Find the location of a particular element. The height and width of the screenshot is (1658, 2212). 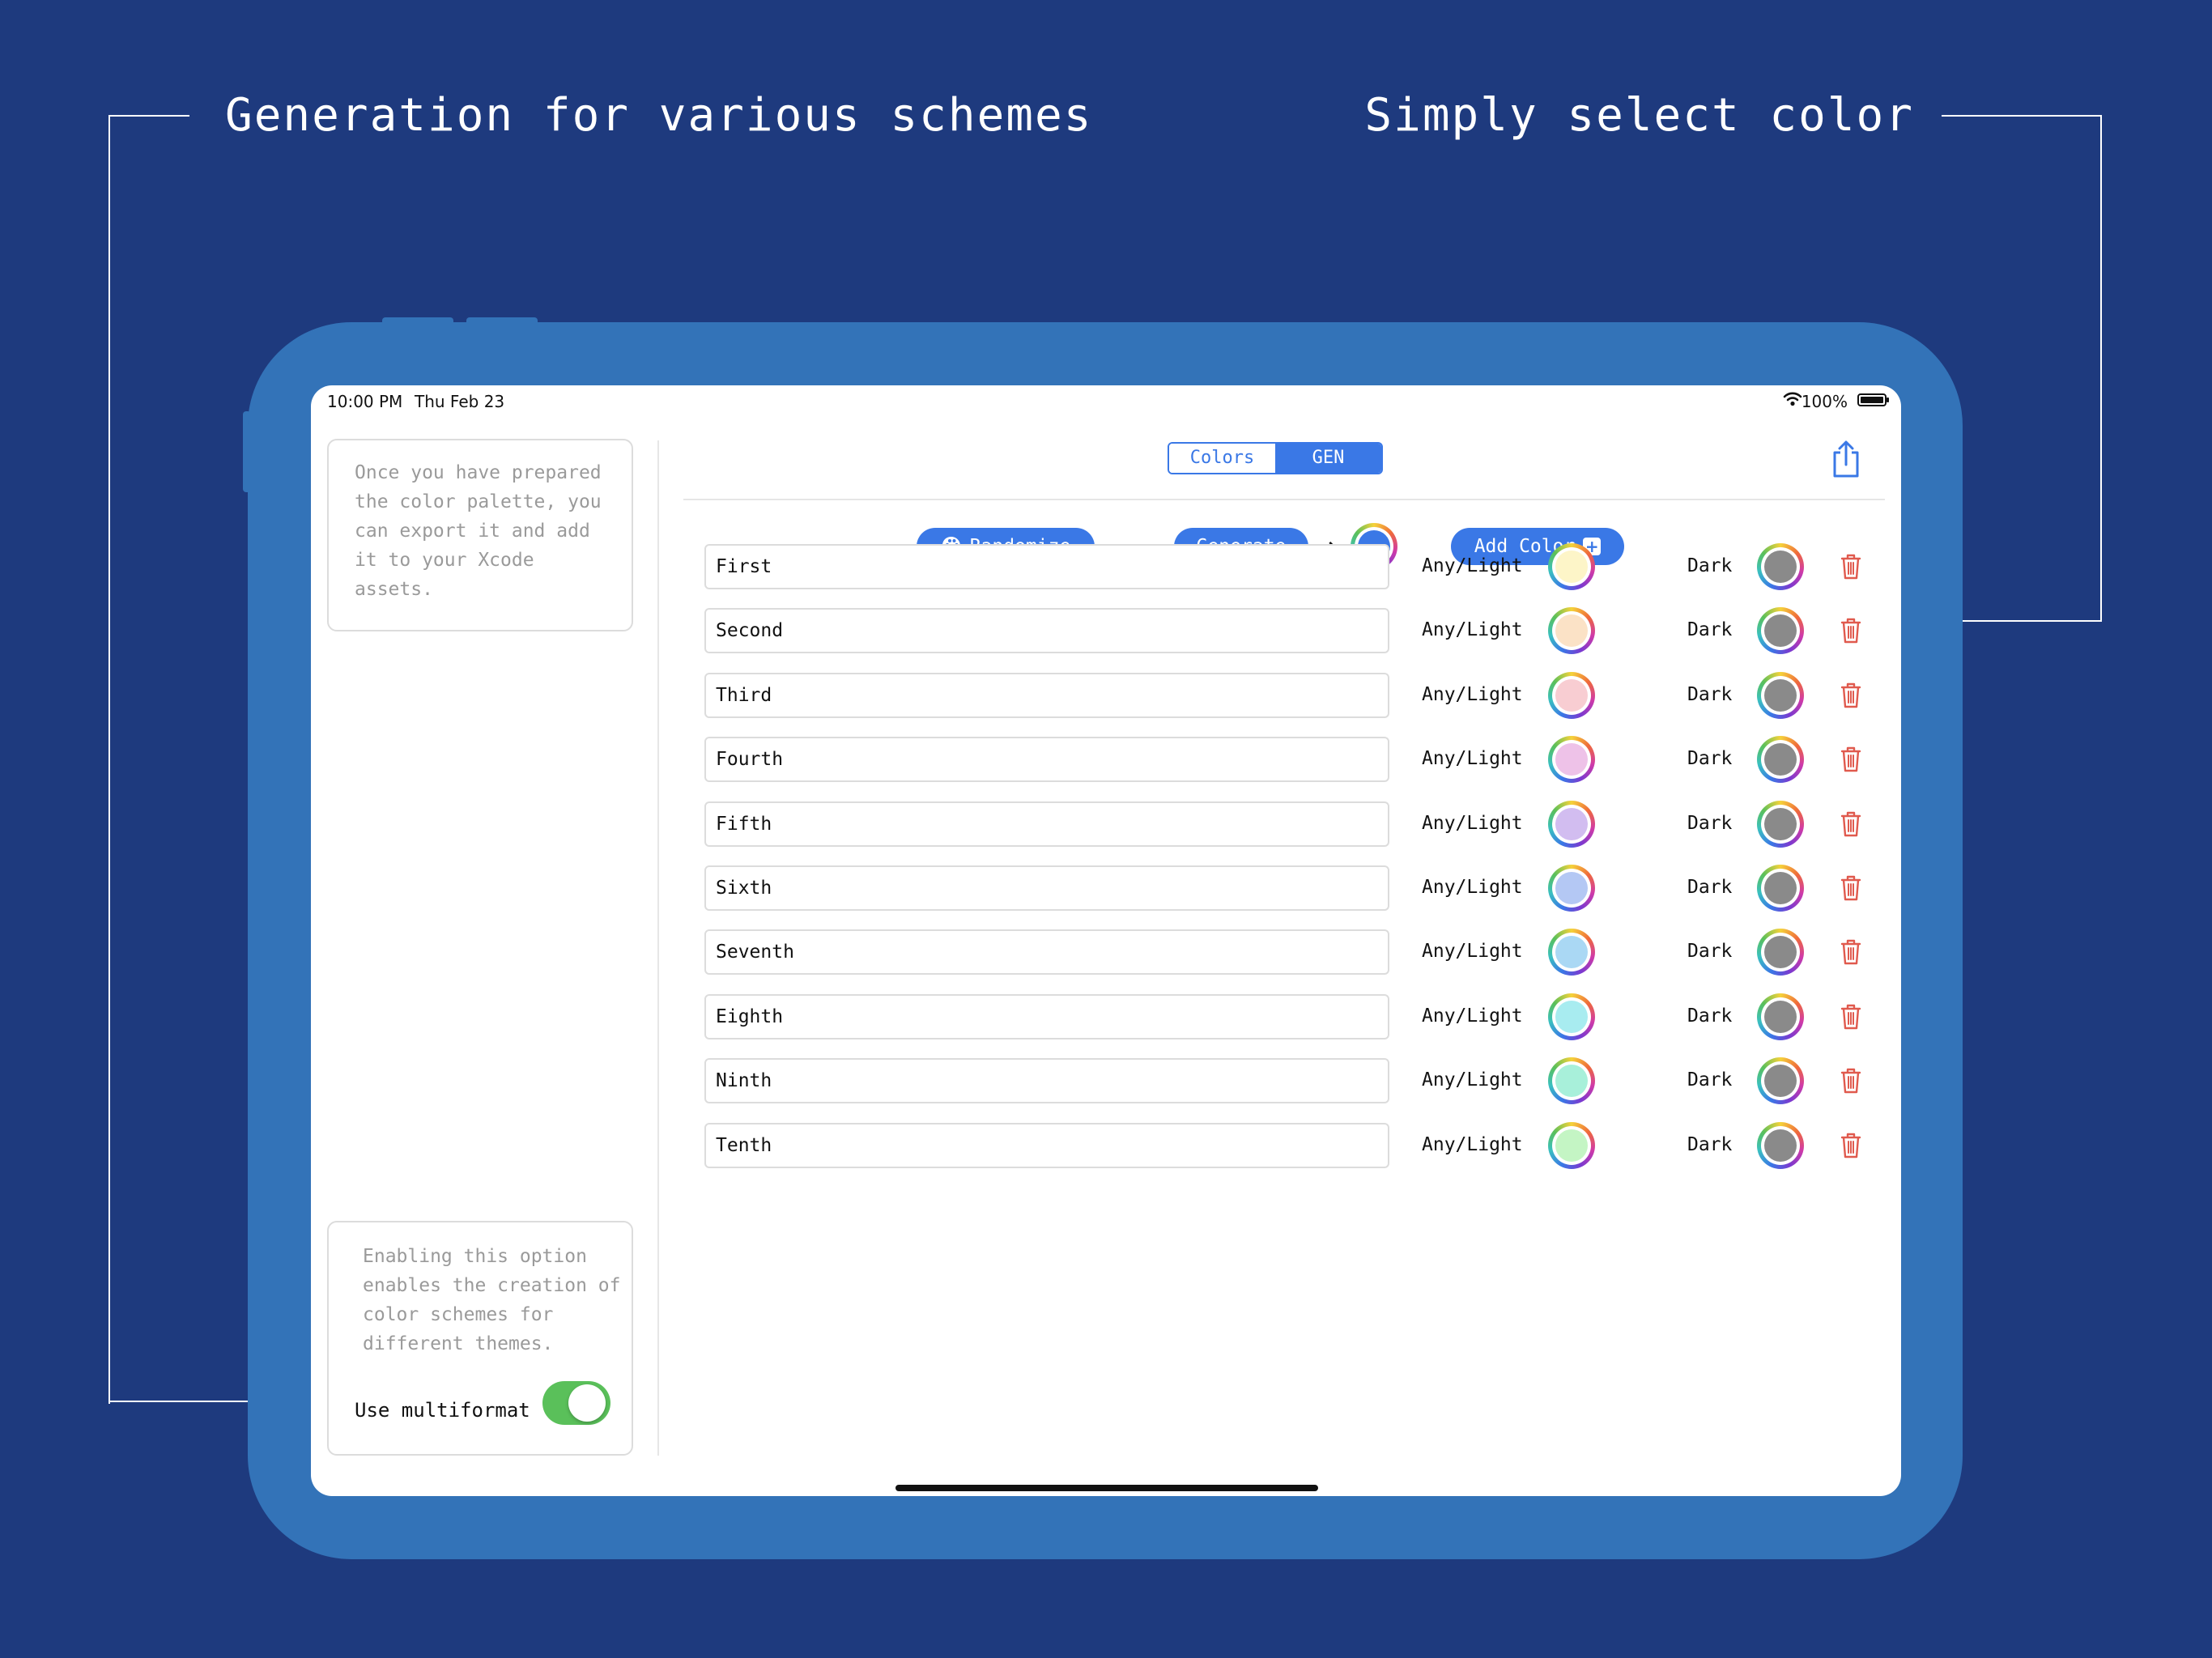

tab-colors: Colors is located at coordinates (1222, 458).